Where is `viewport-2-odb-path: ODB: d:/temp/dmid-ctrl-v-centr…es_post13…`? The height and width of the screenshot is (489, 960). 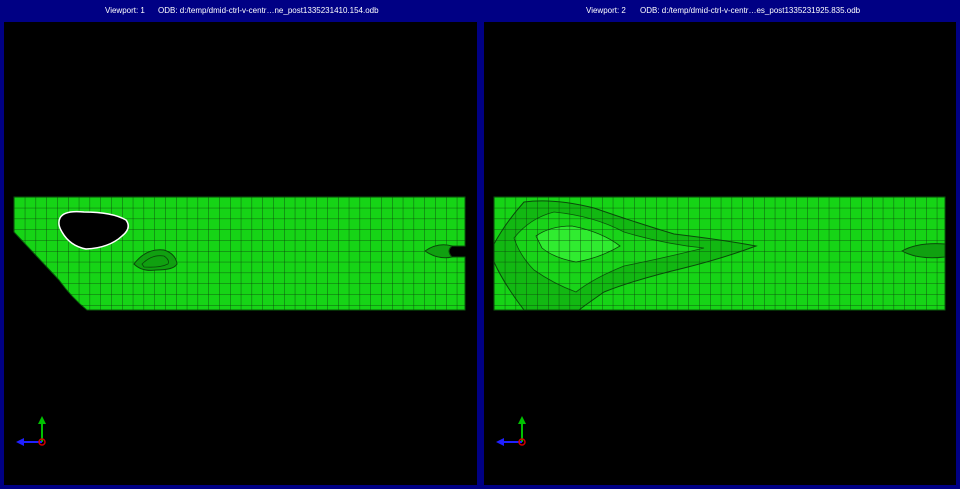
viewport-2-odb-path: ODB: d:/temp/dmid-ctrl-v-centr…es_post13… is located at coordinates (750, 10).